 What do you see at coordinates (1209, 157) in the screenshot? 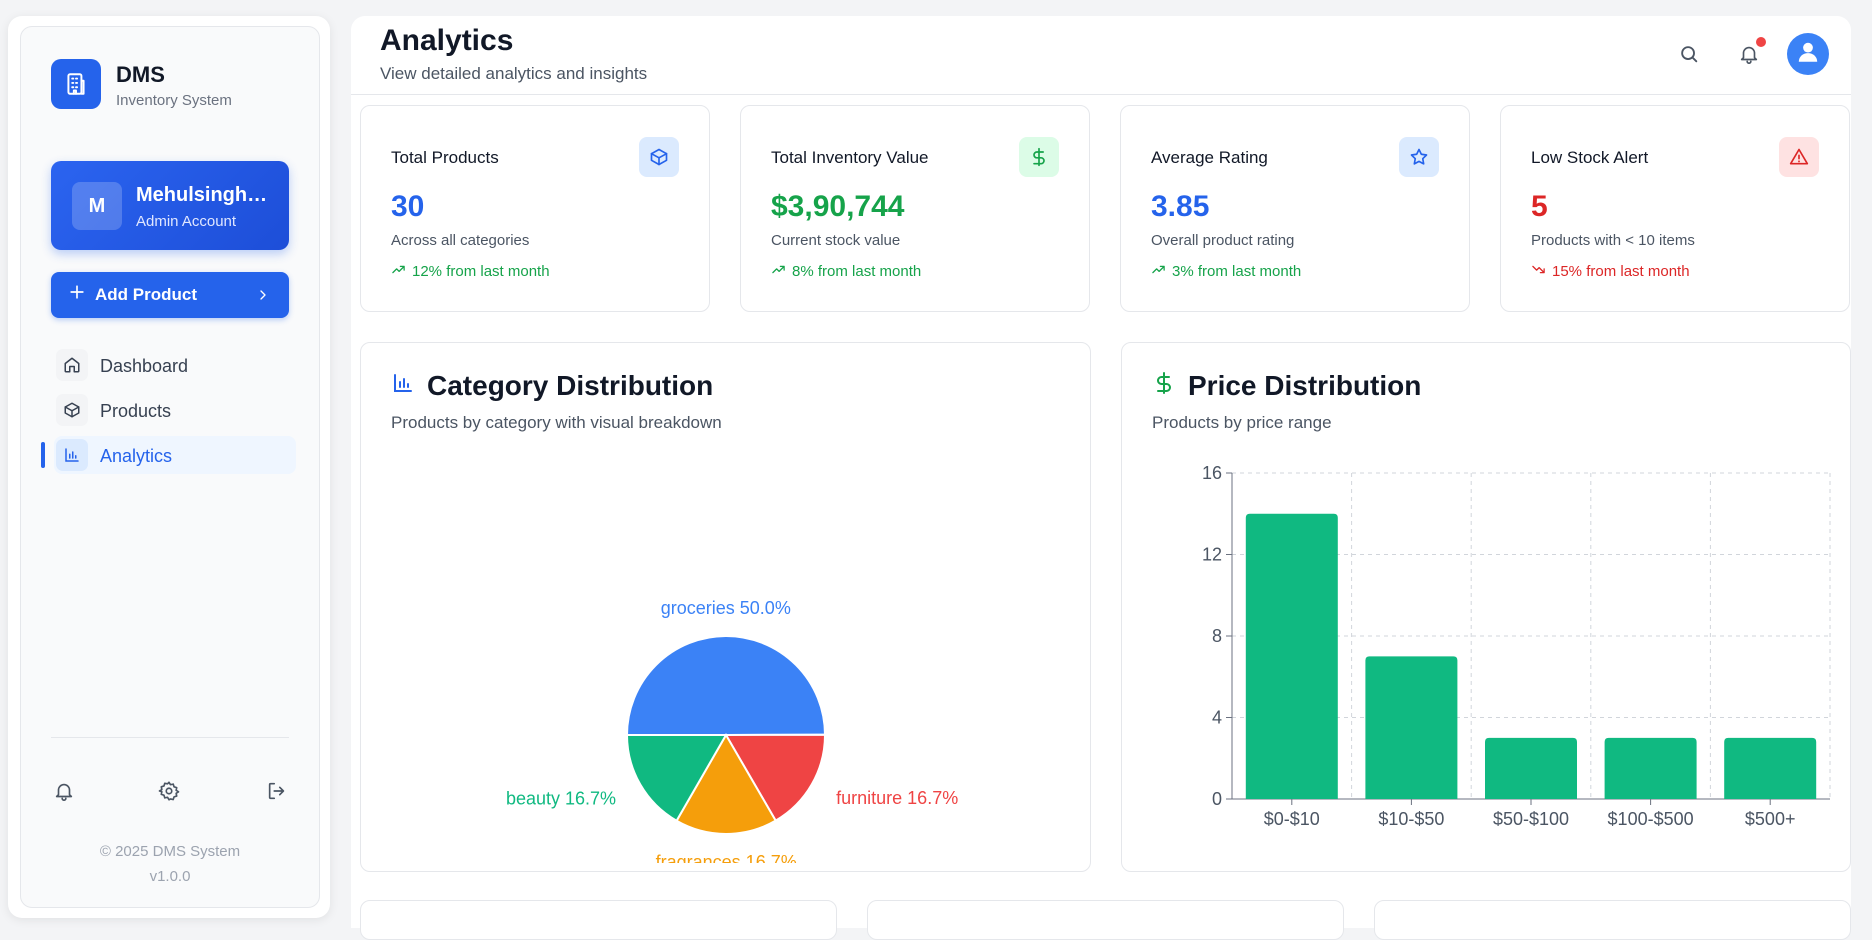
I see `stat-title: Average Rating` at bounding box center [1209, 157].